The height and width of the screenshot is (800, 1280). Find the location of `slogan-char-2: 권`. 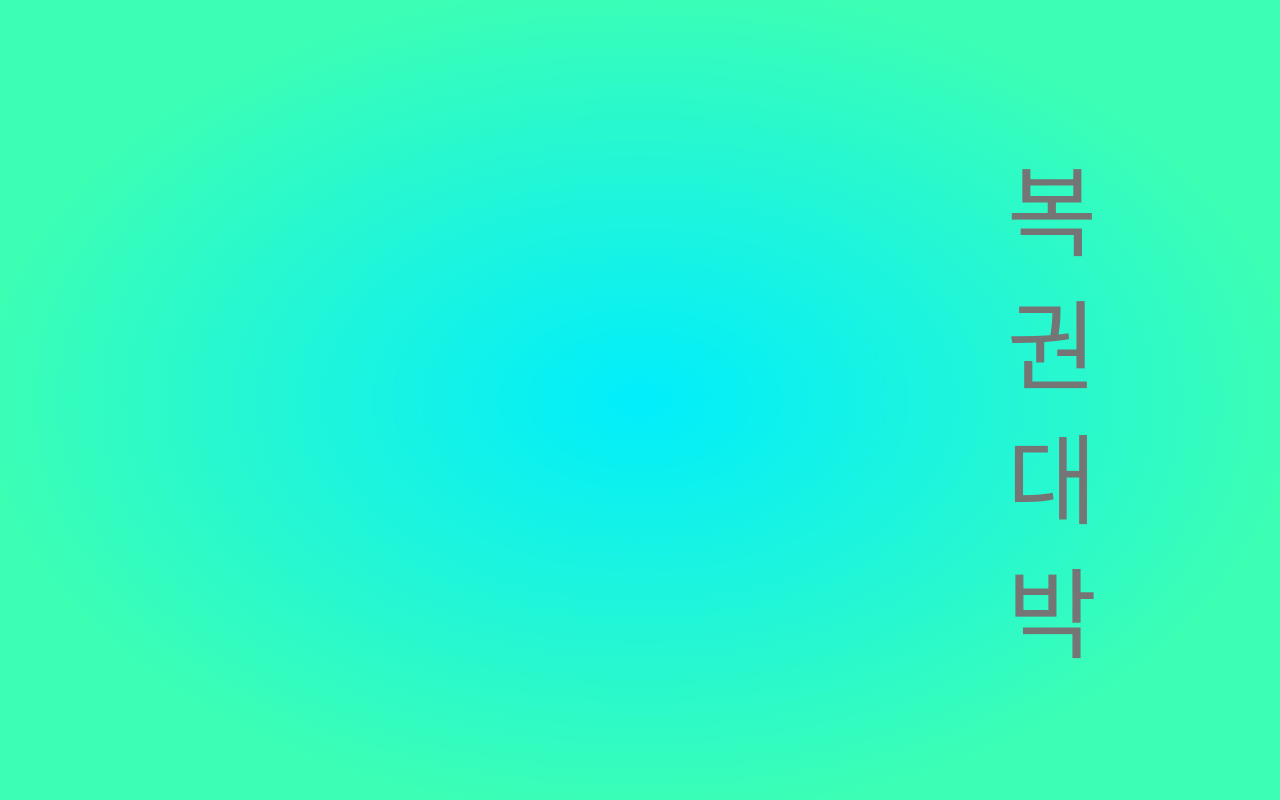

slogan-char-2: 권 is located at coordinates (1052, 349).